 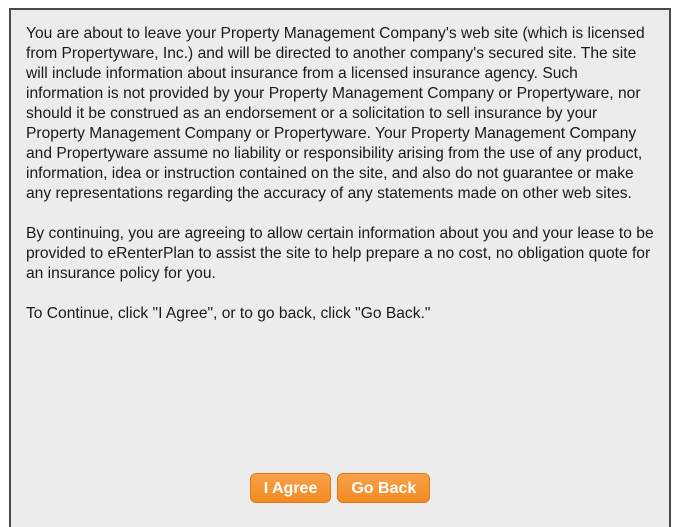 I want to click on button-row: I Agree Go Back, so click(x=340, y=488).